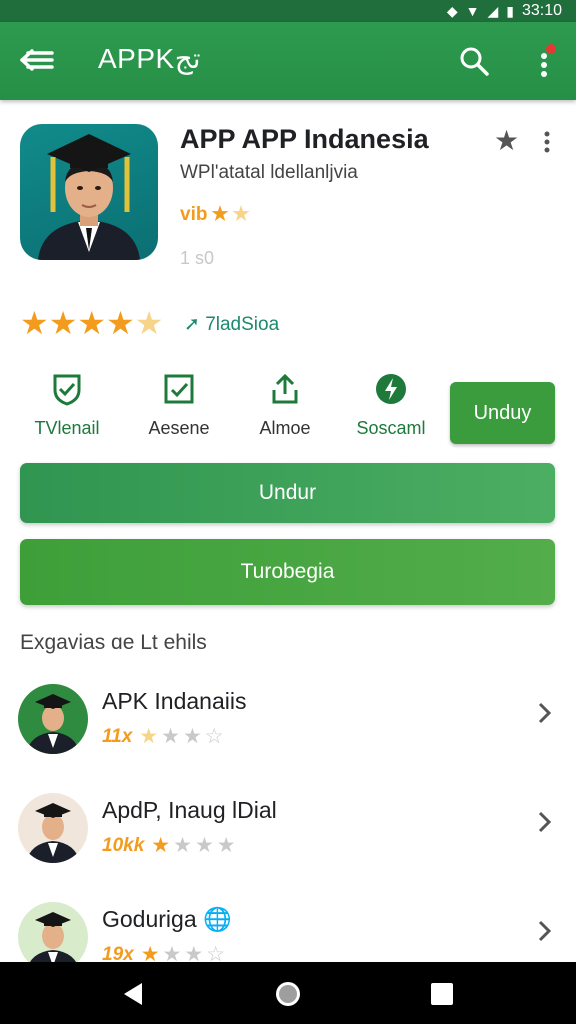  Describe the element at coordinates (285, 388) in the screenshot. I see `share-upload-icon` at that location.